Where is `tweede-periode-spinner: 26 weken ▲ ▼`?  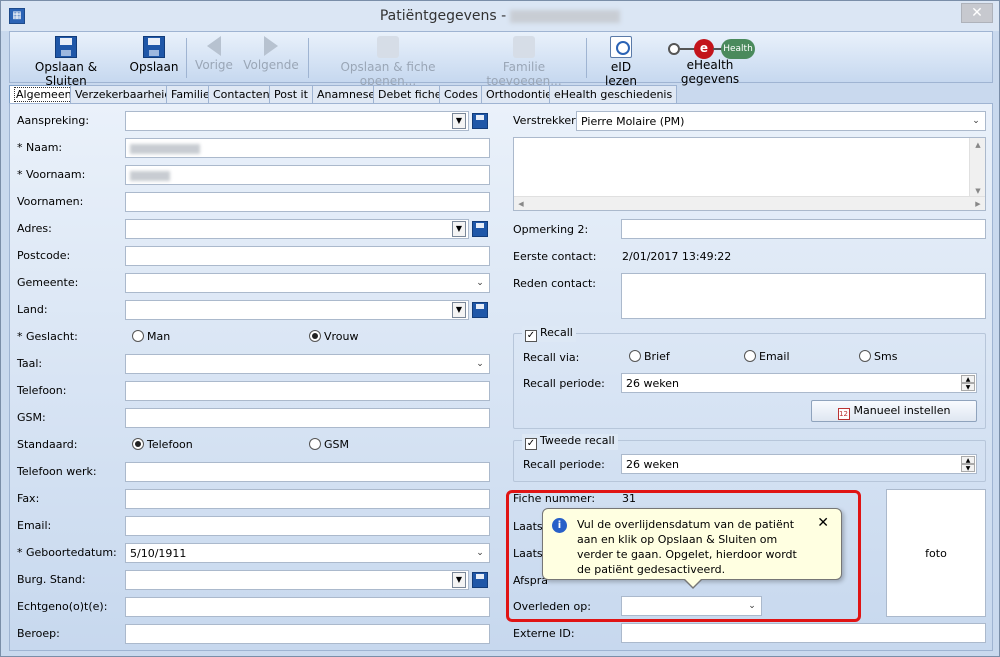
tweede-periode-spinner: 26 weken ▲ ▼ is located at coordinates (799, 464).